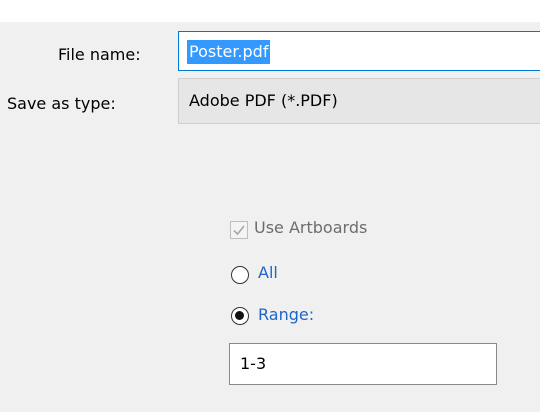  What do you see at coordinates (61, 103) in the screenshot?
I see `save-as-type-label: Save as type:` at bounding box center [61, 103].